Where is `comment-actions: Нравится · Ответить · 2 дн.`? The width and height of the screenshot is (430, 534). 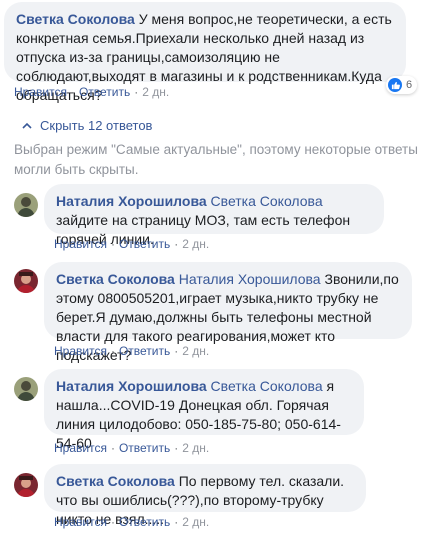
comment-actions: Нравится · Ответить · 2 дн. is located at coordinates (92, 92).